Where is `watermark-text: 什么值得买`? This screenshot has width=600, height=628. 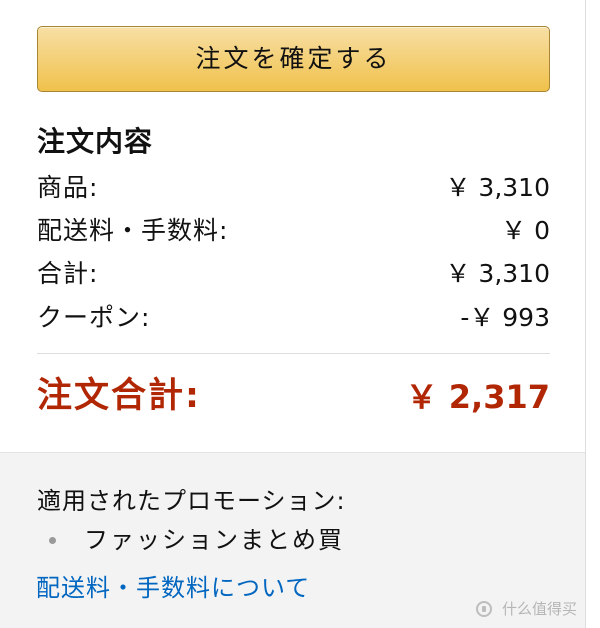 watermark-text: 什么值得买 is located at coordinates (539, 609).